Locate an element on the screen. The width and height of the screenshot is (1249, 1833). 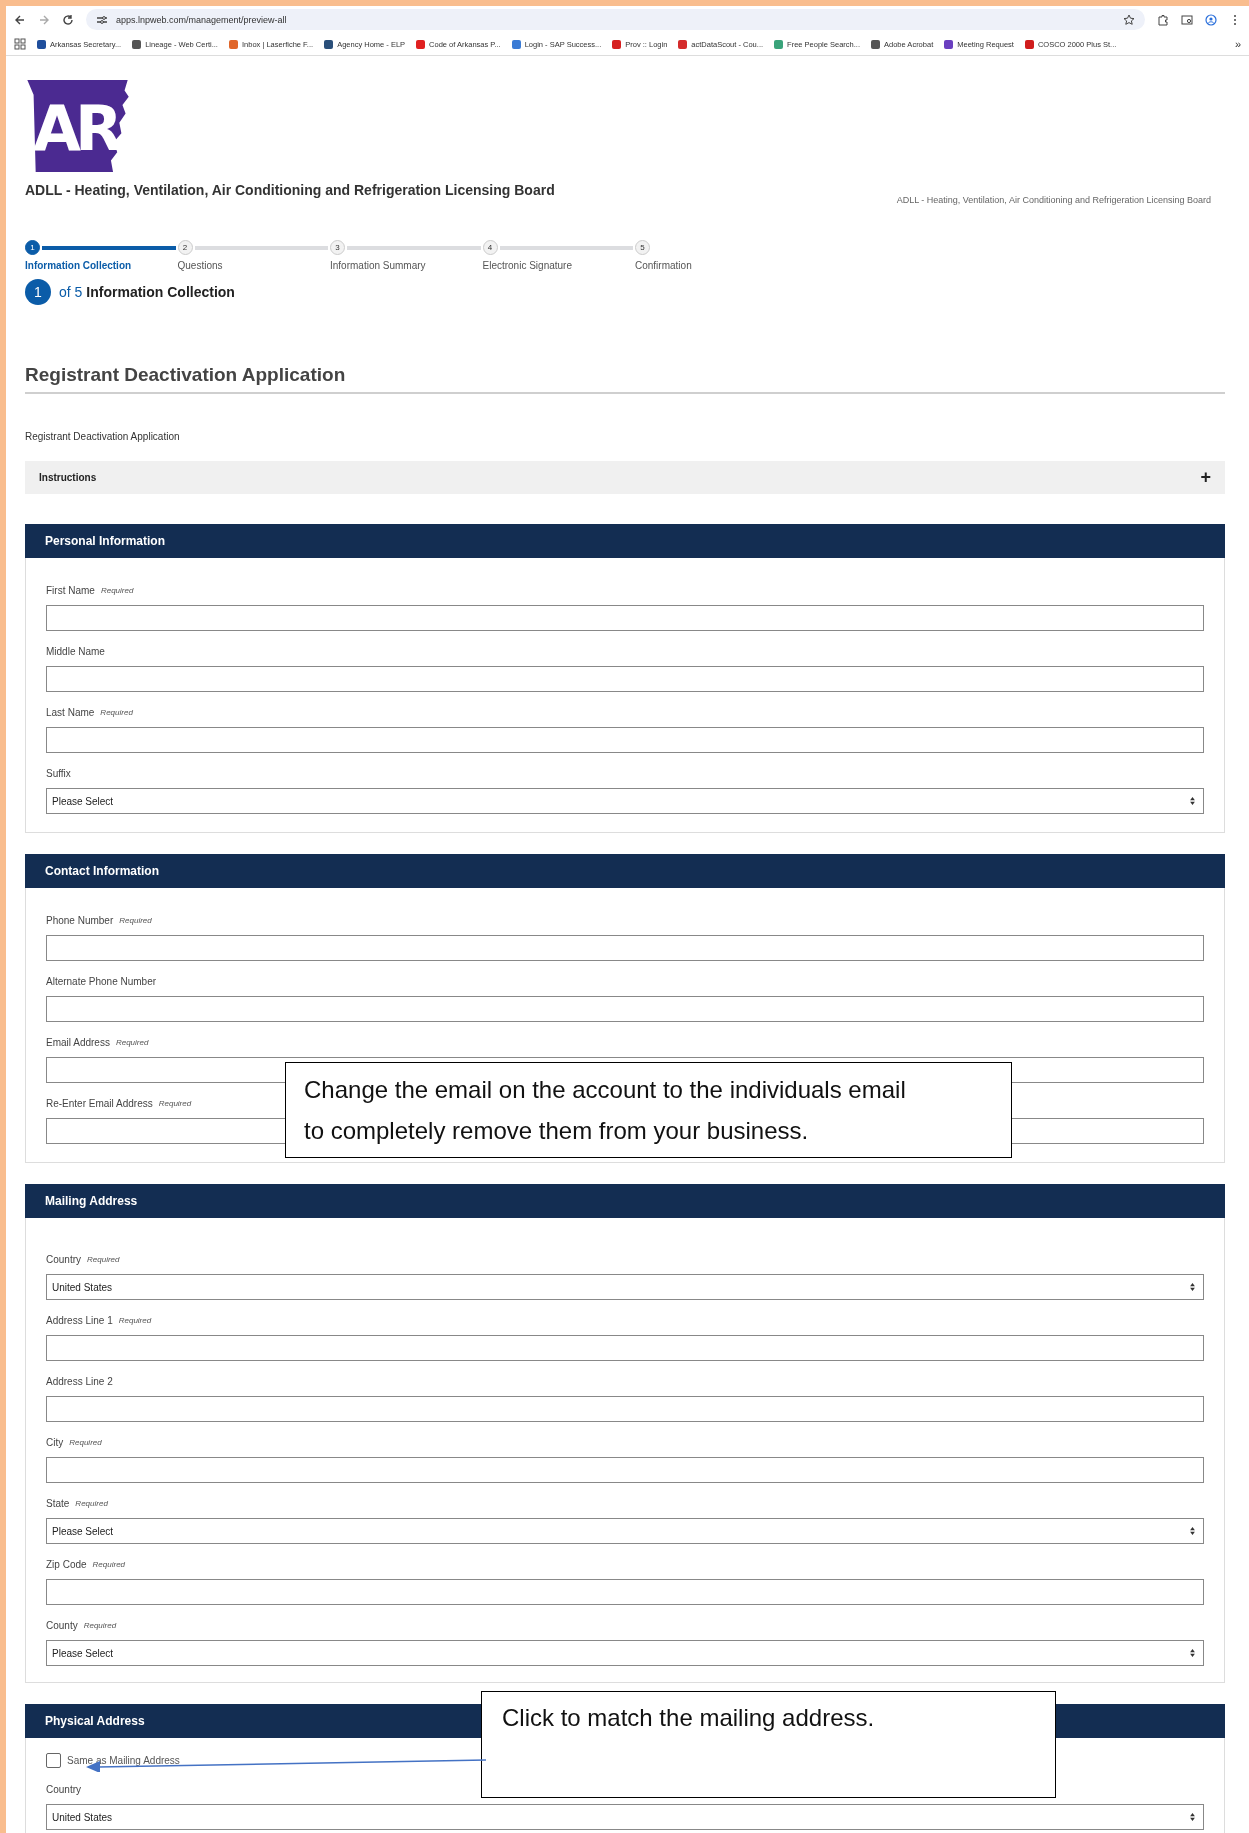
field-label: Re-Enter Email Address is located at coordinates (99, 1104).